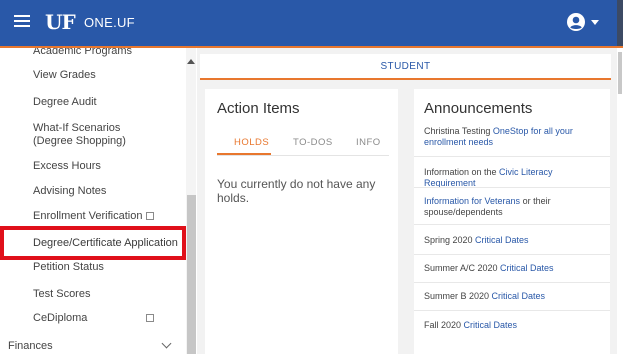 This screenshot has height=354, width=623. I want to click on section-header: STUDENT, so click(405, 67).